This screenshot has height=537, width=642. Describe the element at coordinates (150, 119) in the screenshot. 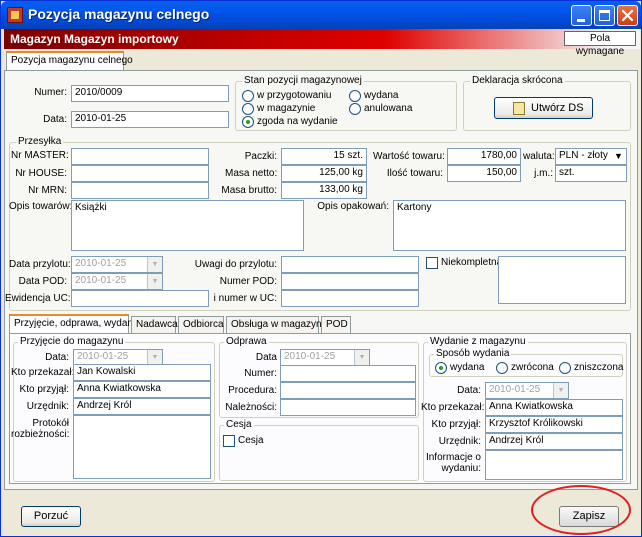

I see `data-field: 2010-01-25` at that location.